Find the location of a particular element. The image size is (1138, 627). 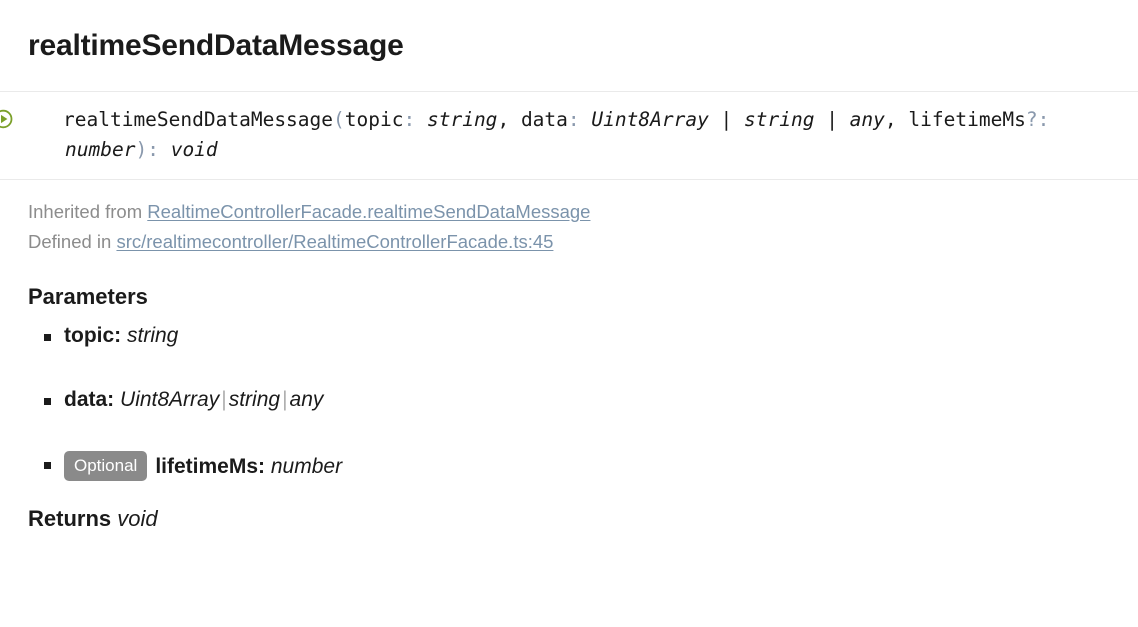

status-badge: Optional is located at coordinates (106, 466).